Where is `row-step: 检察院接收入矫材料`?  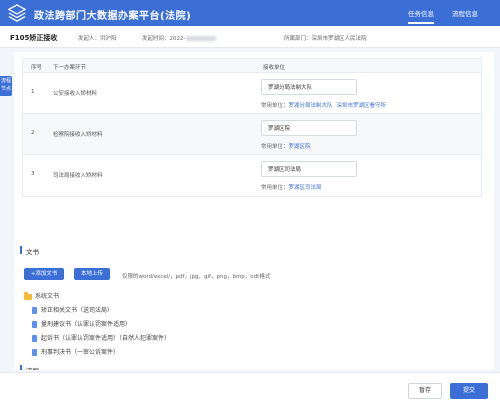 row-step: 检察院接收入矫材料 is located at coordinates (78, 135).